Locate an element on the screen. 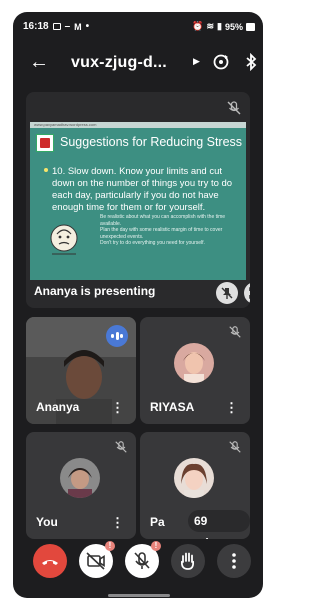 This screenshot has height=602, width=320. slide-title: Suggestions for Reducing Stress is located at coordinates (151, 142).